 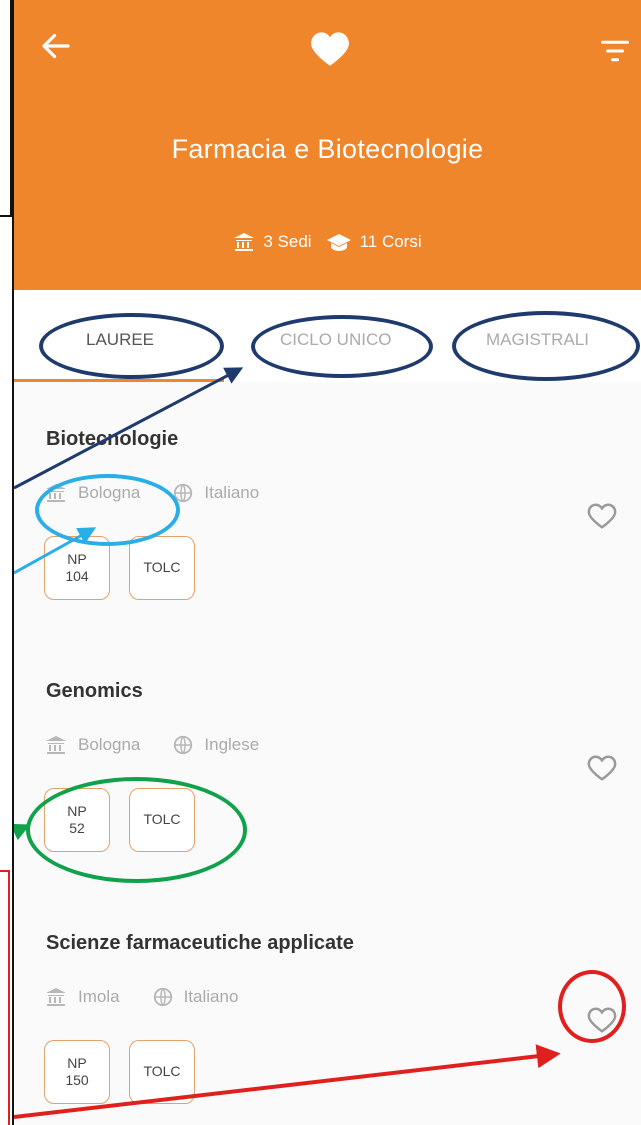 I want to click on stats-row: 3 Sedi 11 Corsi, so click(x=327, y=242).